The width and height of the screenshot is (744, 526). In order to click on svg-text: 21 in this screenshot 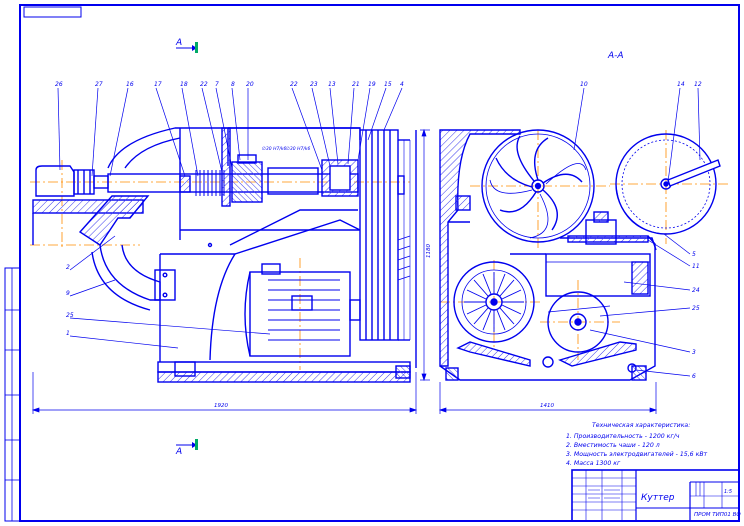, I will do `click(356, 84)`.